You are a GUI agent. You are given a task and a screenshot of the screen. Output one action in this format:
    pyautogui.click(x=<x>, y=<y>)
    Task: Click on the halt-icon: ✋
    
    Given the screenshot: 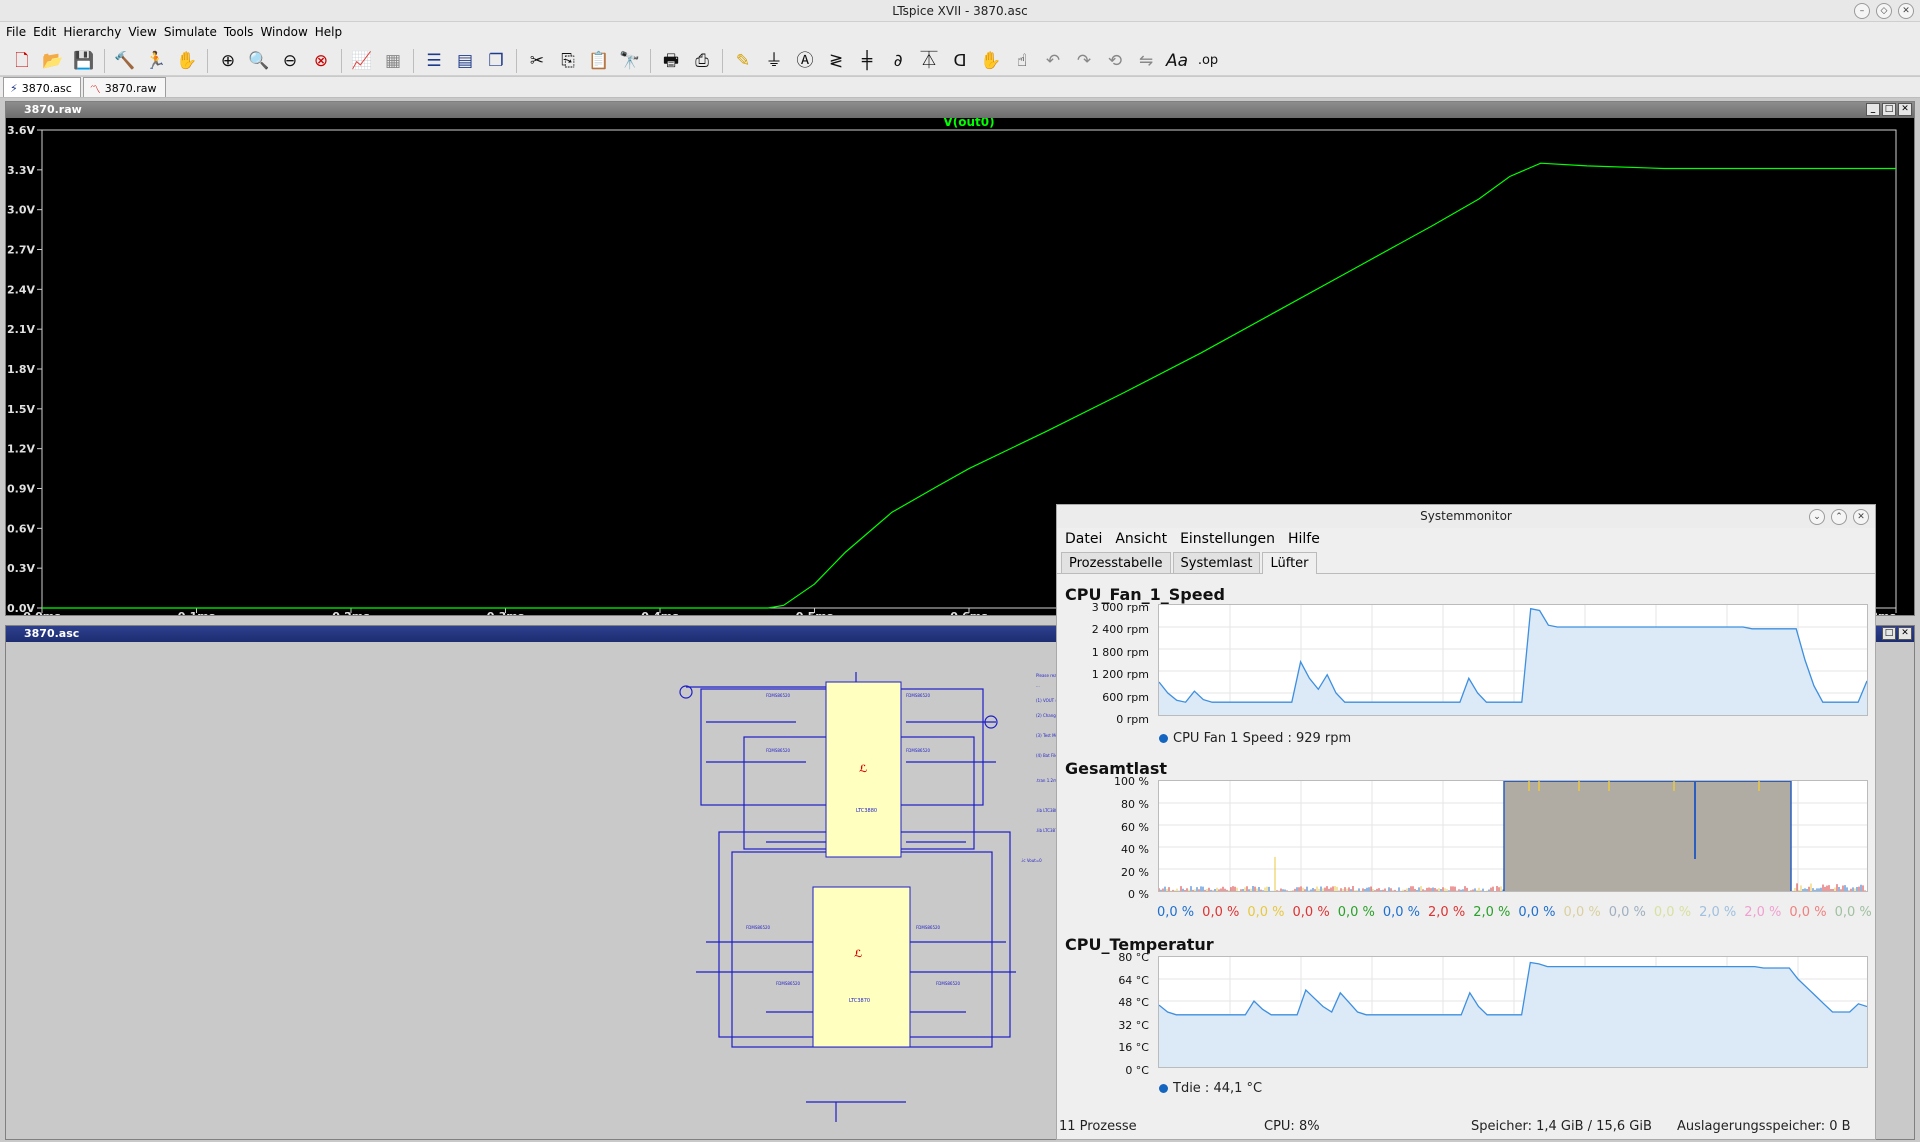 What is the action you would take?
    pyautogui.click(x=187, y=61)
    